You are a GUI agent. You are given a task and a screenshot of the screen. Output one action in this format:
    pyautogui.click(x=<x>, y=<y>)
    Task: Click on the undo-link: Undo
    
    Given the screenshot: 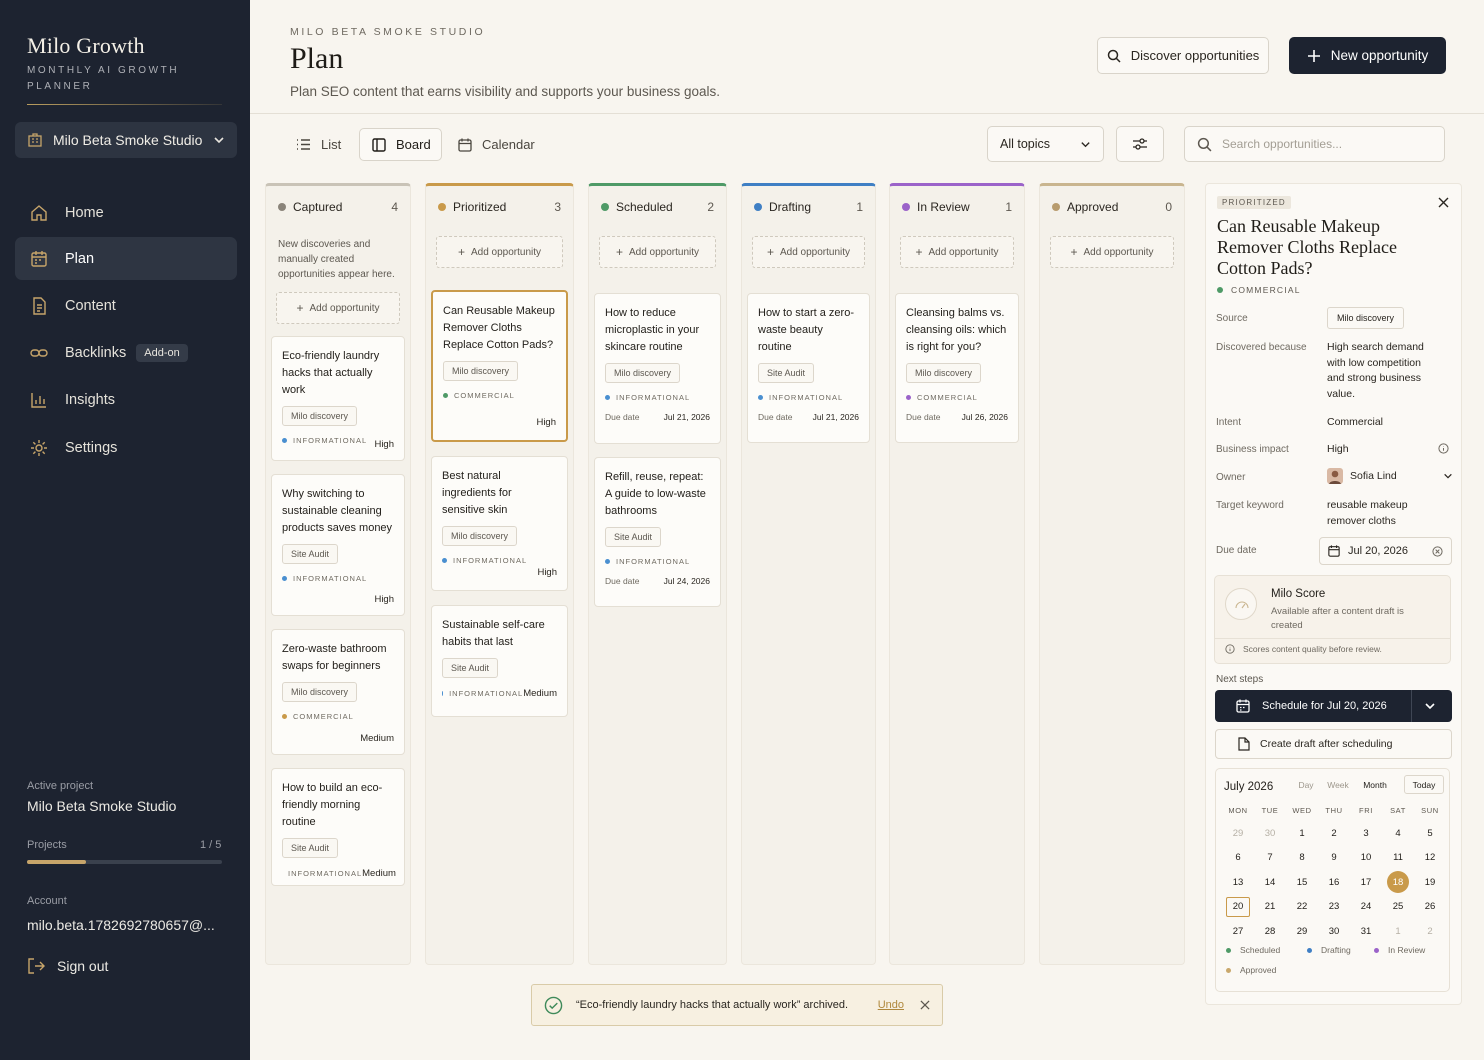 What is the action you would take?
    pyautogui.click(x=891, y=1005)
    